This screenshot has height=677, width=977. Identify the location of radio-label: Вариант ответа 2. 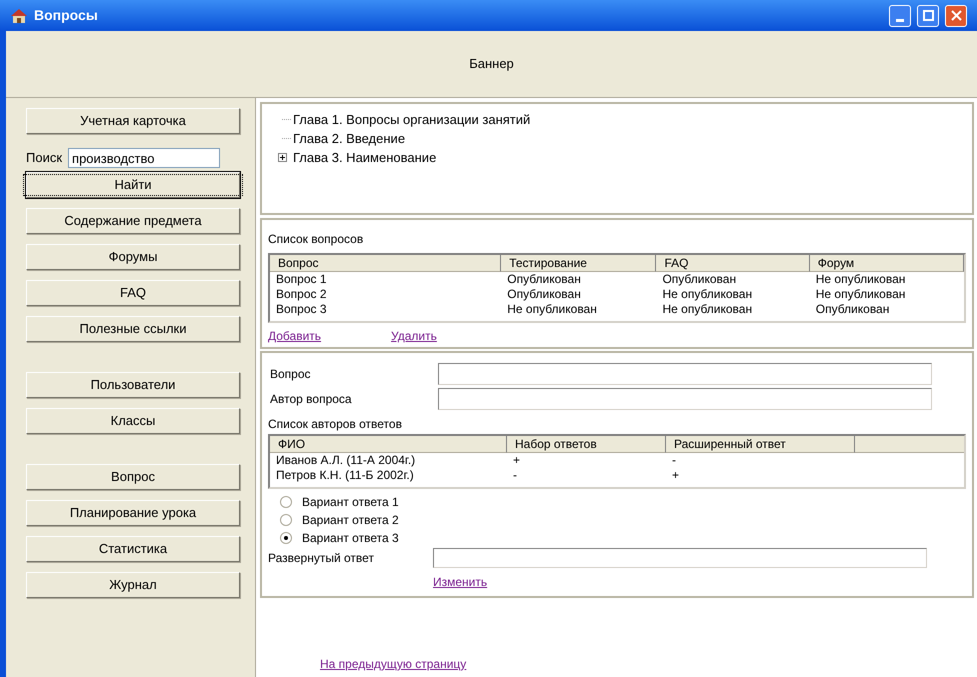
(350, 520).